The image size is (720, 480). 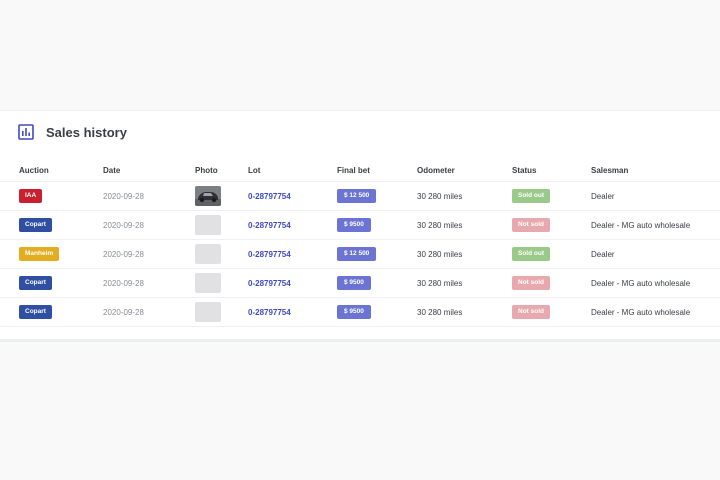 I want to click on column-header-odometer: Odometer, so click(x=436, y=170).